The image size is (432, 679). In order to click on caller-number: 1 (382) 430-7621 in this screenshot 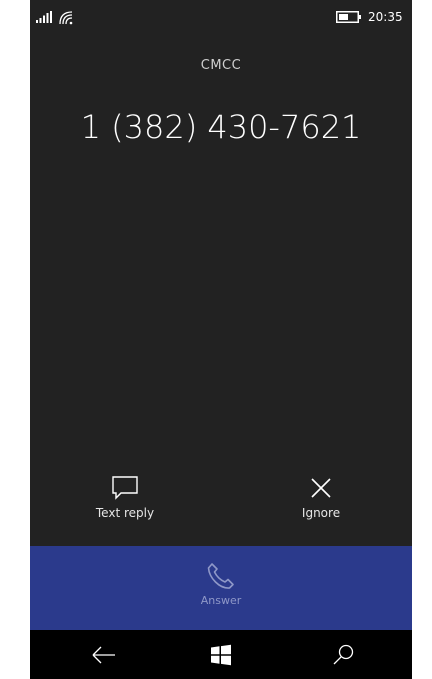, I will do `click(221, 127)`.